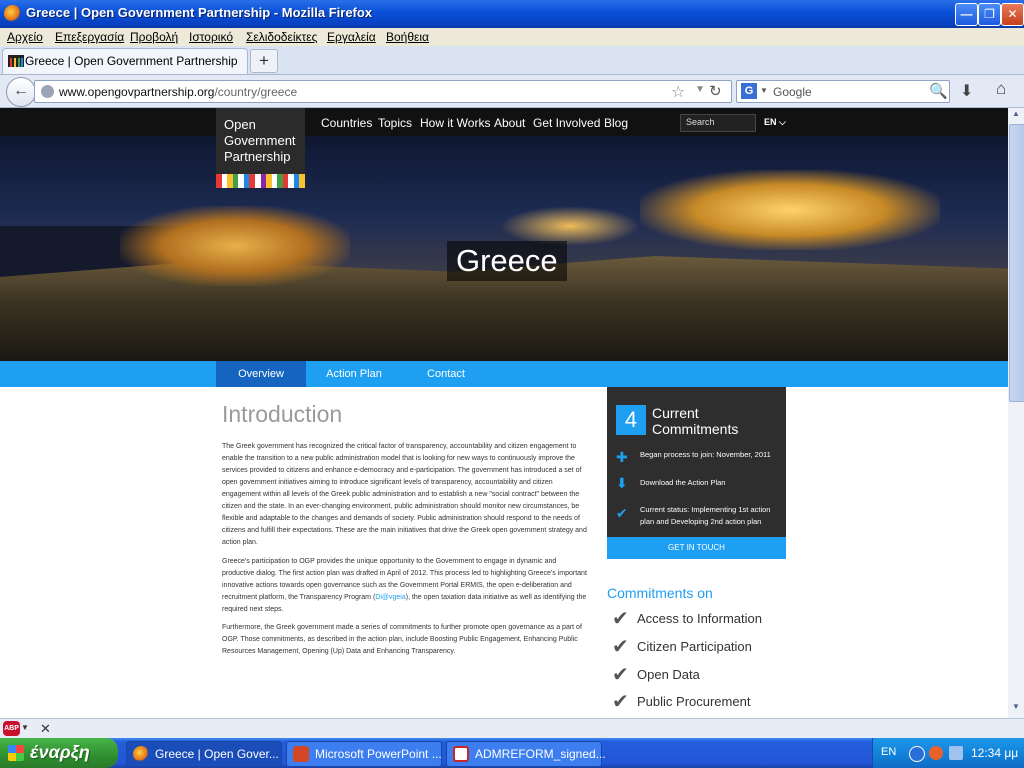  What do you see at coordinates (211, 37) in the screenshot?
I see `menu-history: Ιστορικό` at bounding box center [211, 37].